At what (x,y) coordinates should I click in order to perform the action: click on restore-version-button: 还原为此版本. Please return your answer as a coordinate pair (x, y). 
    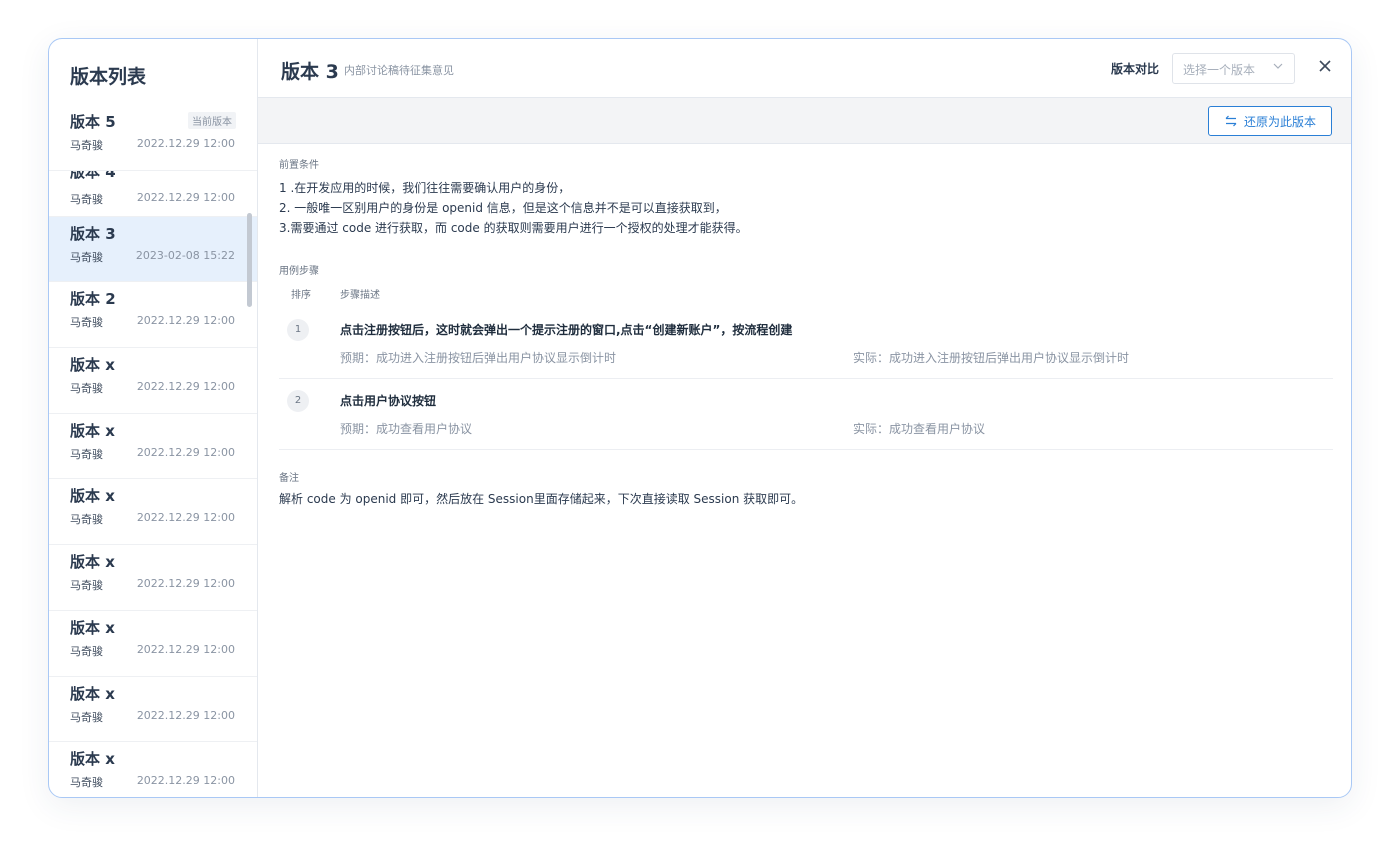
    Looking at the image, I should click on (1270, 121).